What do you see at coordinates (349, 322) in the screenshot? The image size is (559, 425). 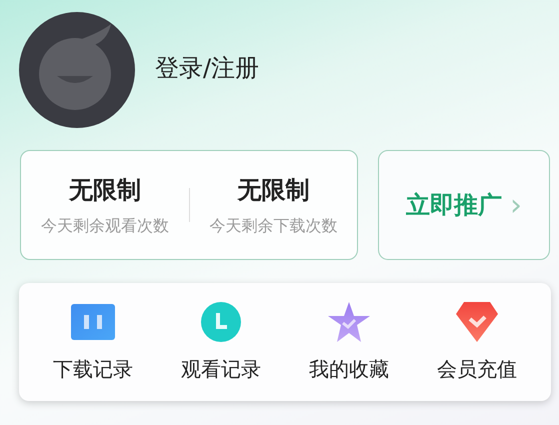 I see `star-icon` at bounding box center [349, 322].